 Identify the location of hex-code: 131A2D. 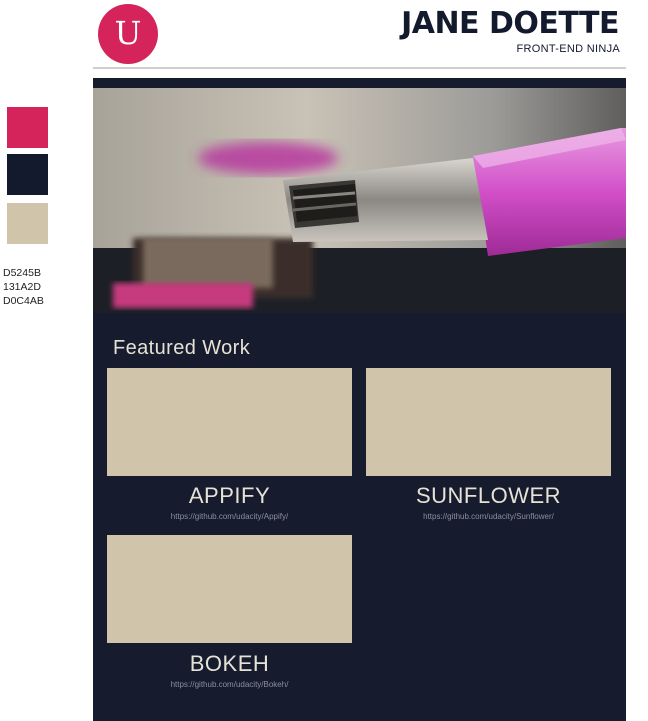
(22, 287).